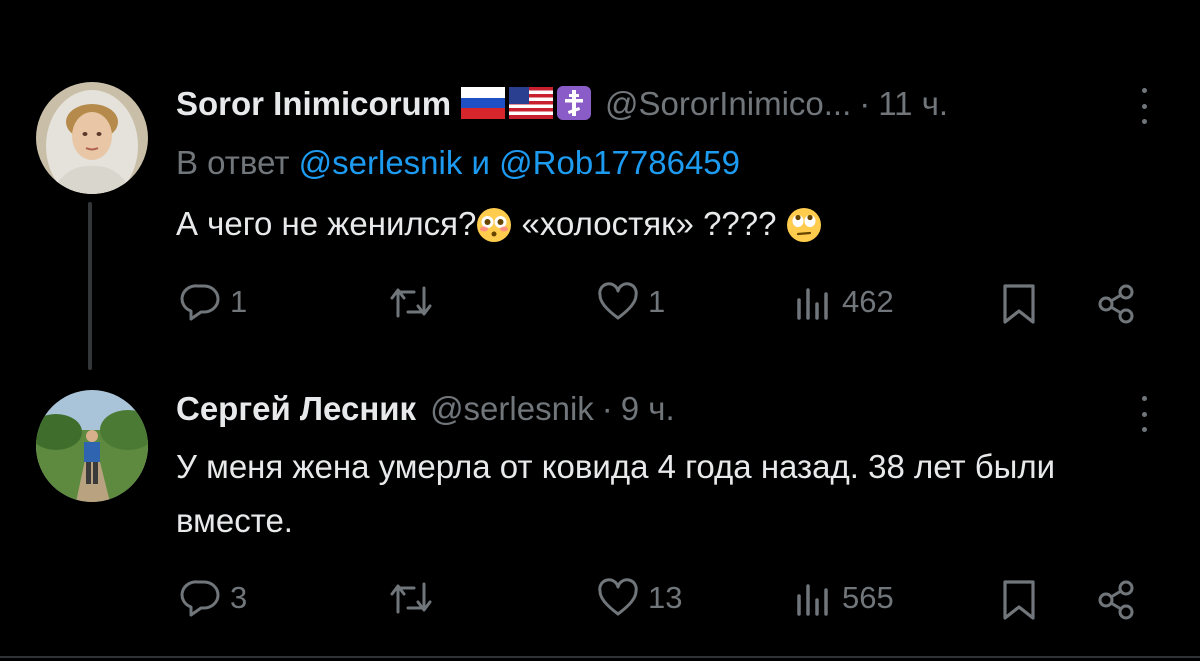  I want to click on reply-conjunction: и, so click(480, 162).